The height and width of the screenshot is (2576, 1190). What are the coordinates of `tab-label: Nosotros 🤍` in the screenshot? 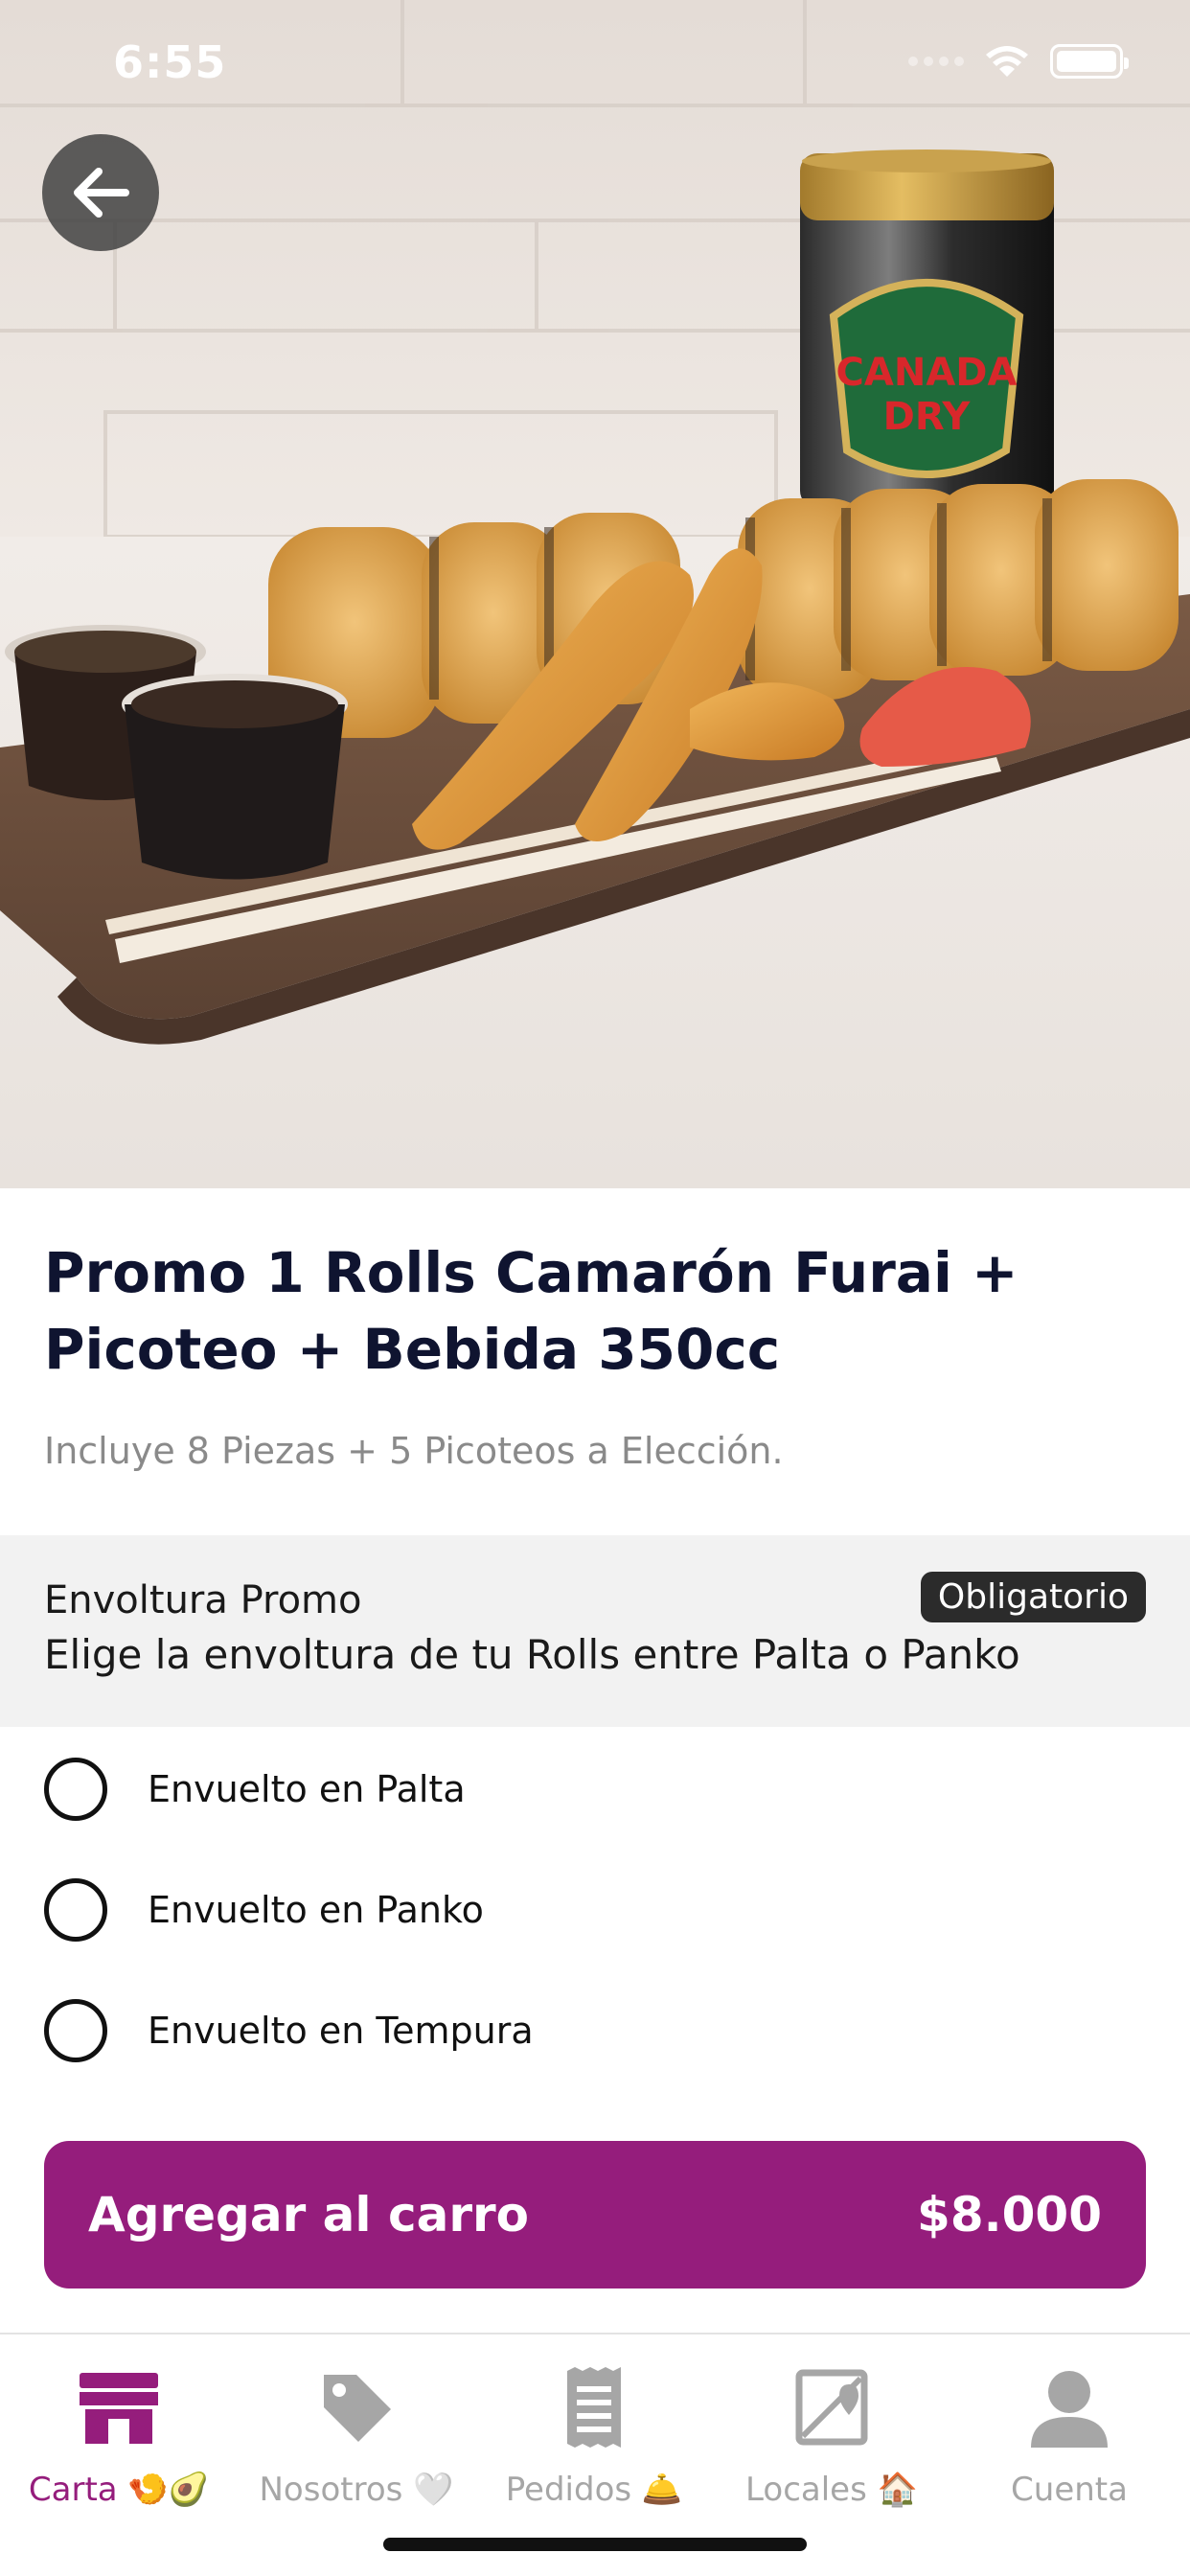 It's located at (357, 2490).